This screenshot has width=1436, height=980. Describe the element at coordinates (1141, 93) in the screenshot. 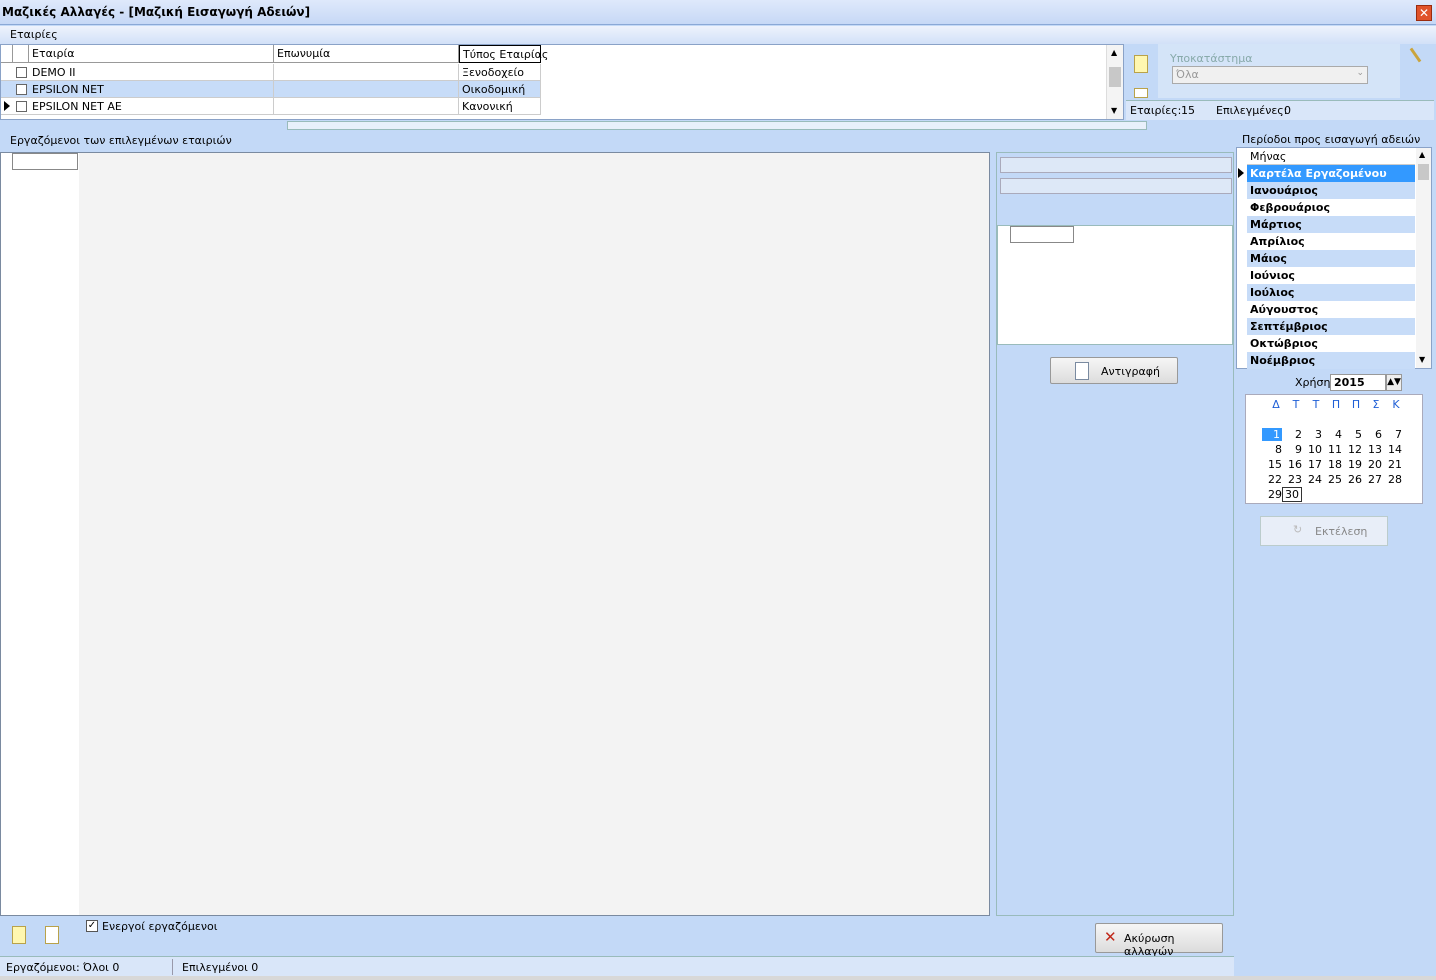

I see `deselect-icon` at that location.